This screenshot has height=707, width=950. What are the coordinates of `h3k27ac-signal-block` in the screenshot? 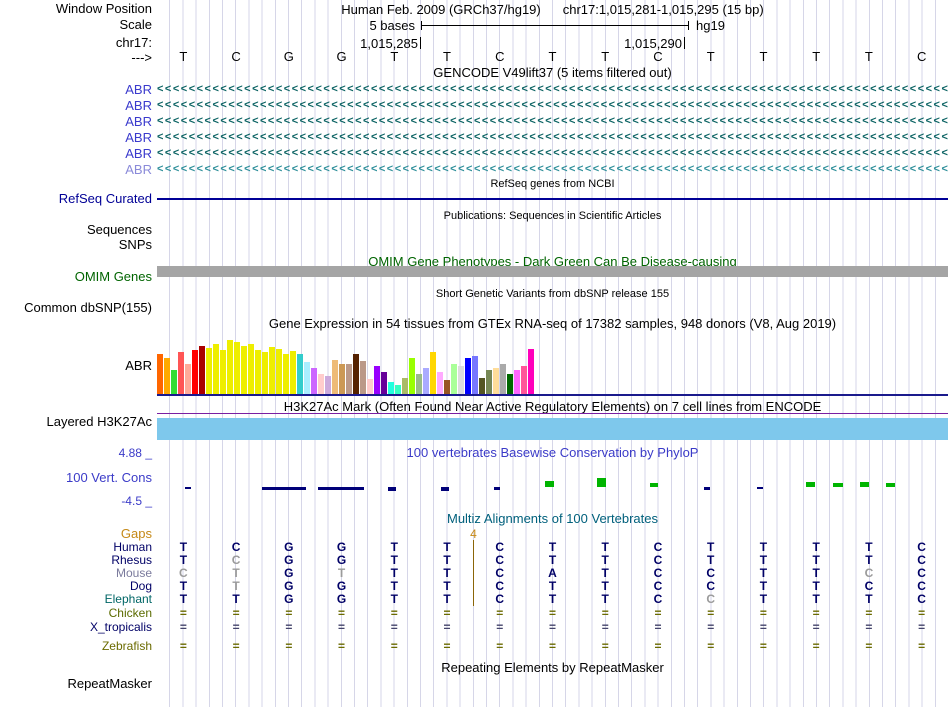 It's located at (552, 429).